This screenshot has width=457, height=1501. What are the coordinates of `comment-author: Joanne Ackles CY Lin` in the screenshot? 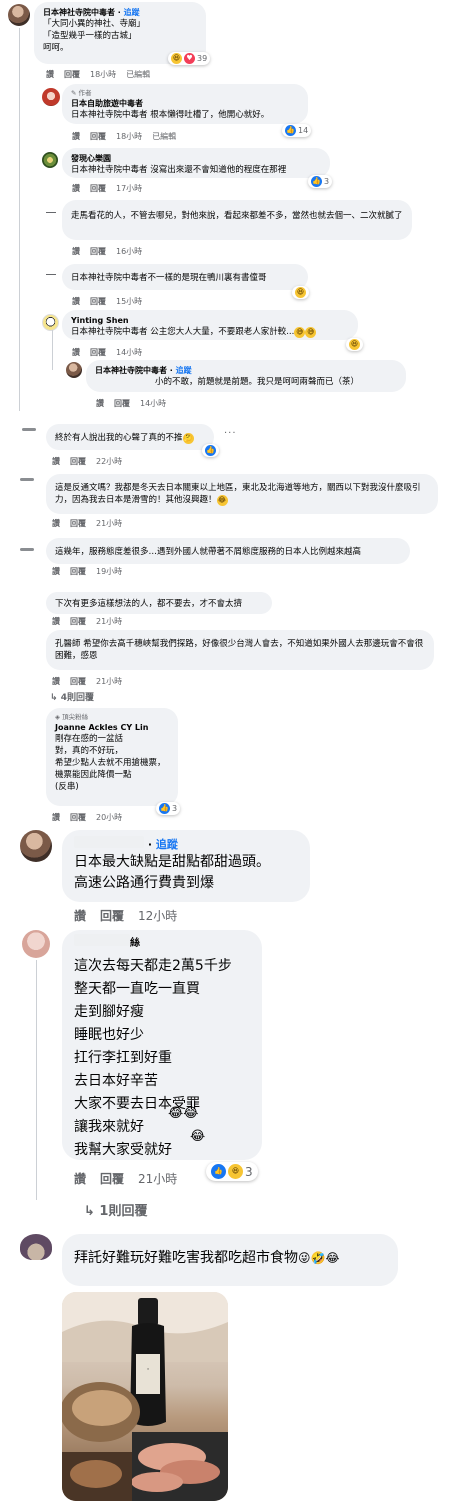 It's located at (112, 727).